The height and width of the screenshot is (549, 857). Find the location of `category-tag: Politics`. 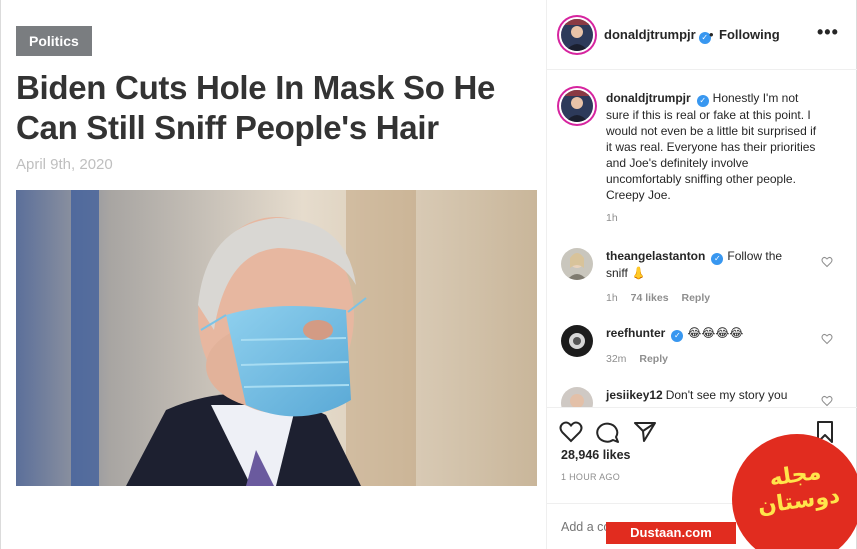

category-tag: Politics is located at coordinates (54, 41).